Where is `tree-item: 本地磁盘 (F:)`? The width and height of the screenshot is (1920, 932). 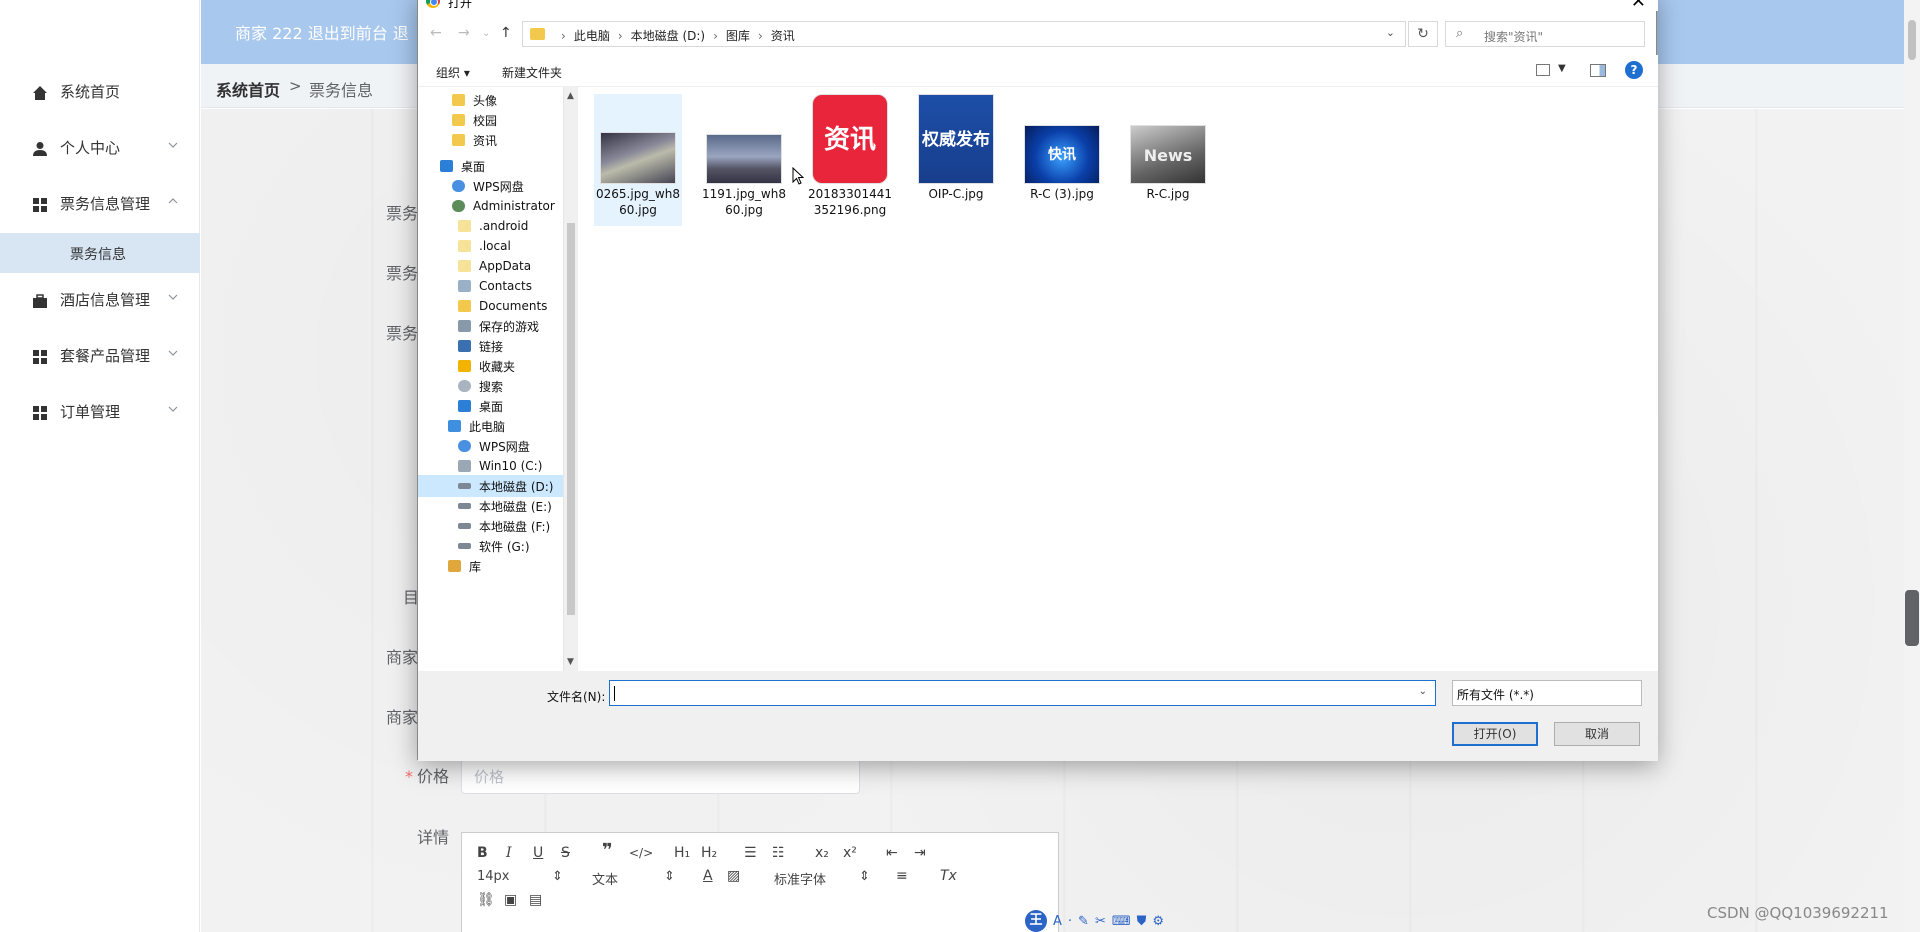
tree-item: 本地磁盘 (F:) is located at coordinates (504, 526).